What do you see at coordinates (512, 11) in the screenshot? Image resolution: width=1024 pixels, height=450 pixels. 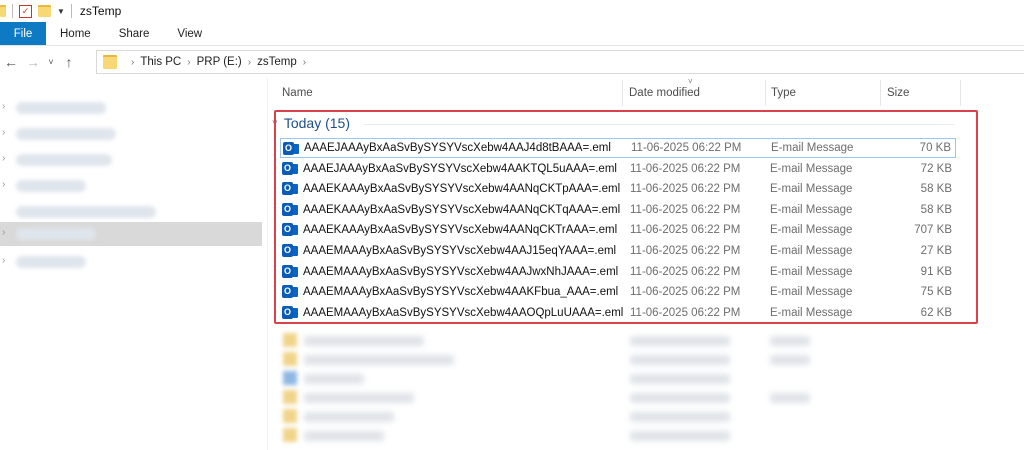 I see `title-bar: ✓ ▼ zsTemp` at bounding box center [512, 11].